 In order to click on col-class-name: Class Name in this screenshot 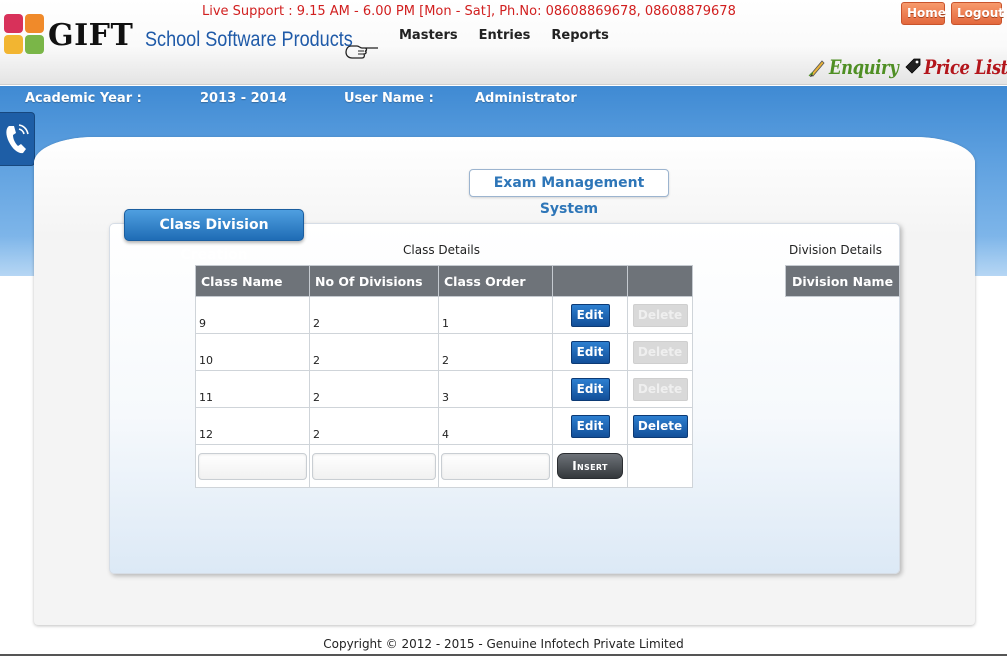, I will do `click(252, 281)`.